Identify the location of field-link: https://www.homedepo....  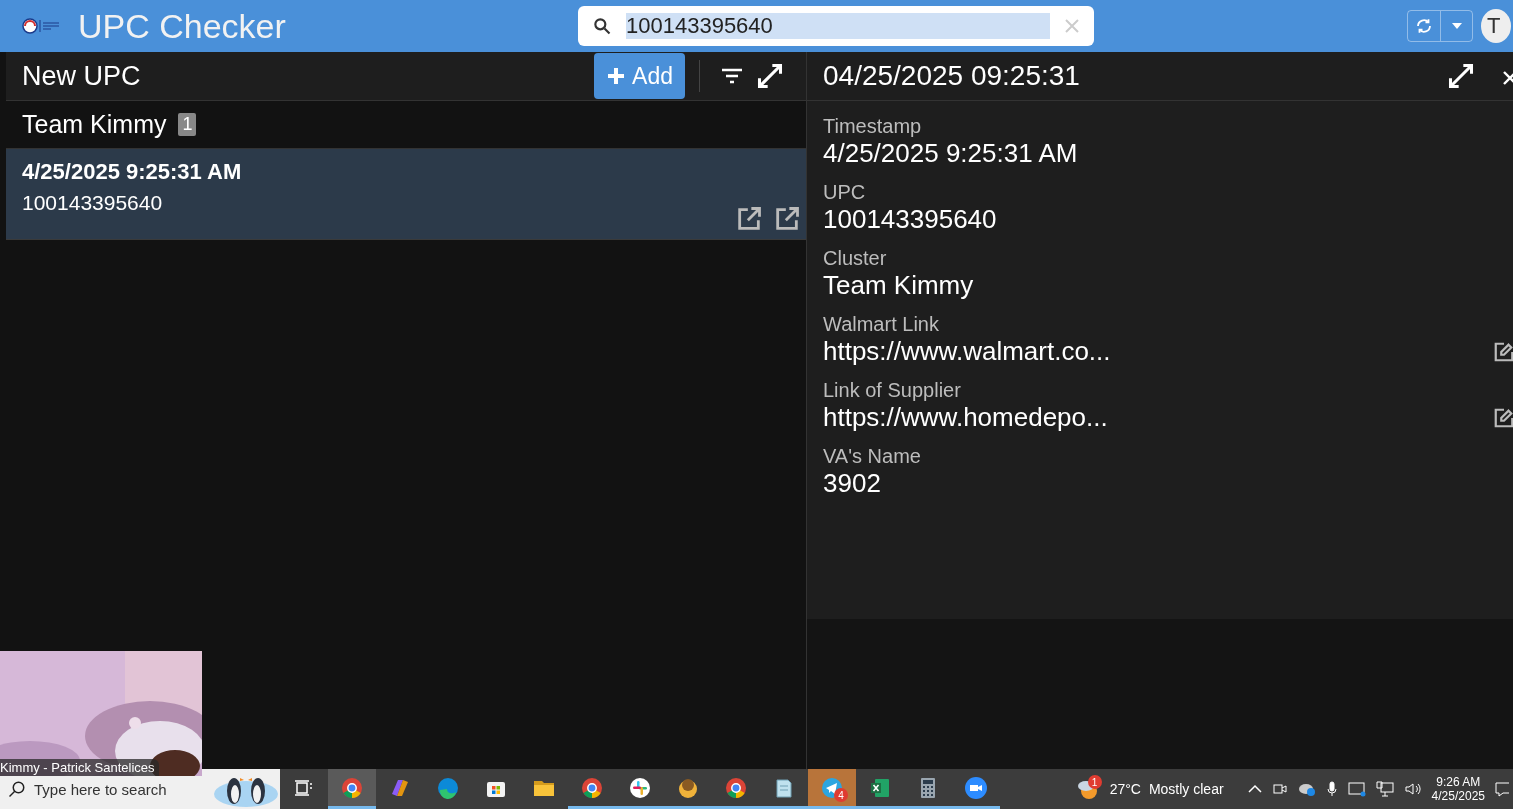
(965, 417).